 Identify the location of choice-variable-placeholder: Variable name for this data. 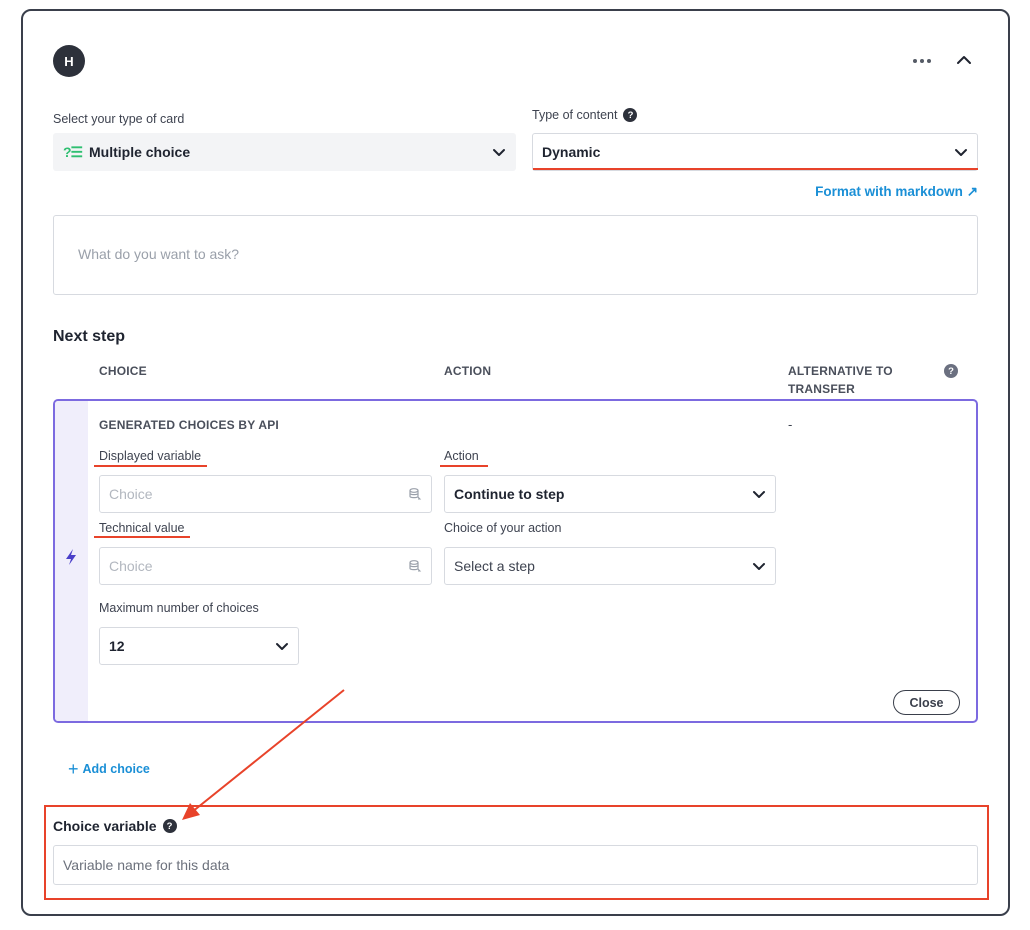
(146, 865).